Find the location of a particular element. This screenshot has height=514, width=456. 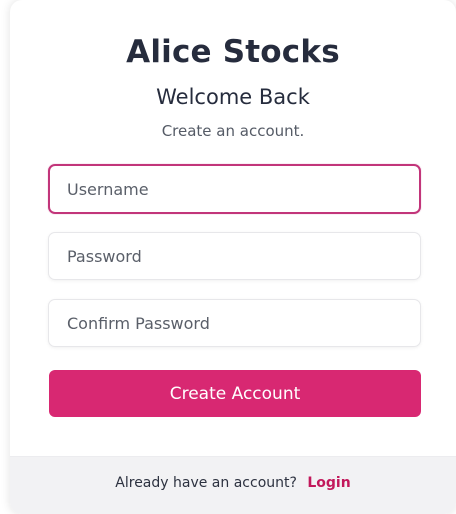

card-footer: Already have an account? Login is located at coordinates (233, 485).